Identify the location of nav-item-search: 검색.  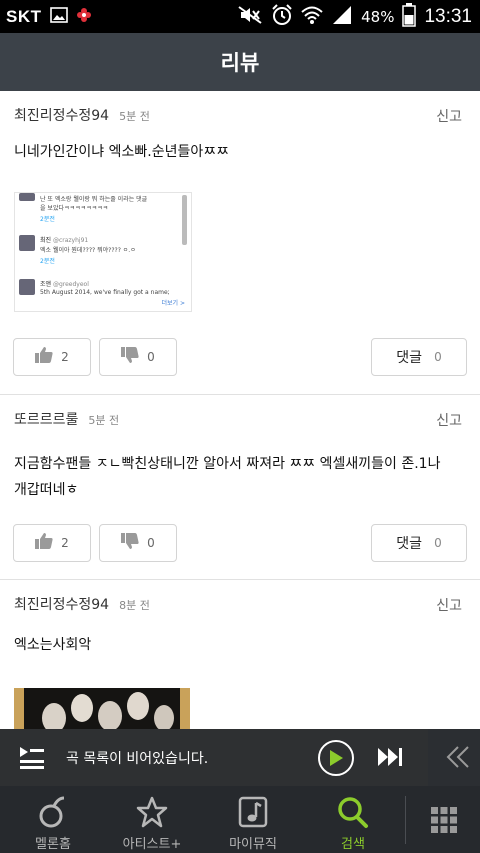
(353, 819).